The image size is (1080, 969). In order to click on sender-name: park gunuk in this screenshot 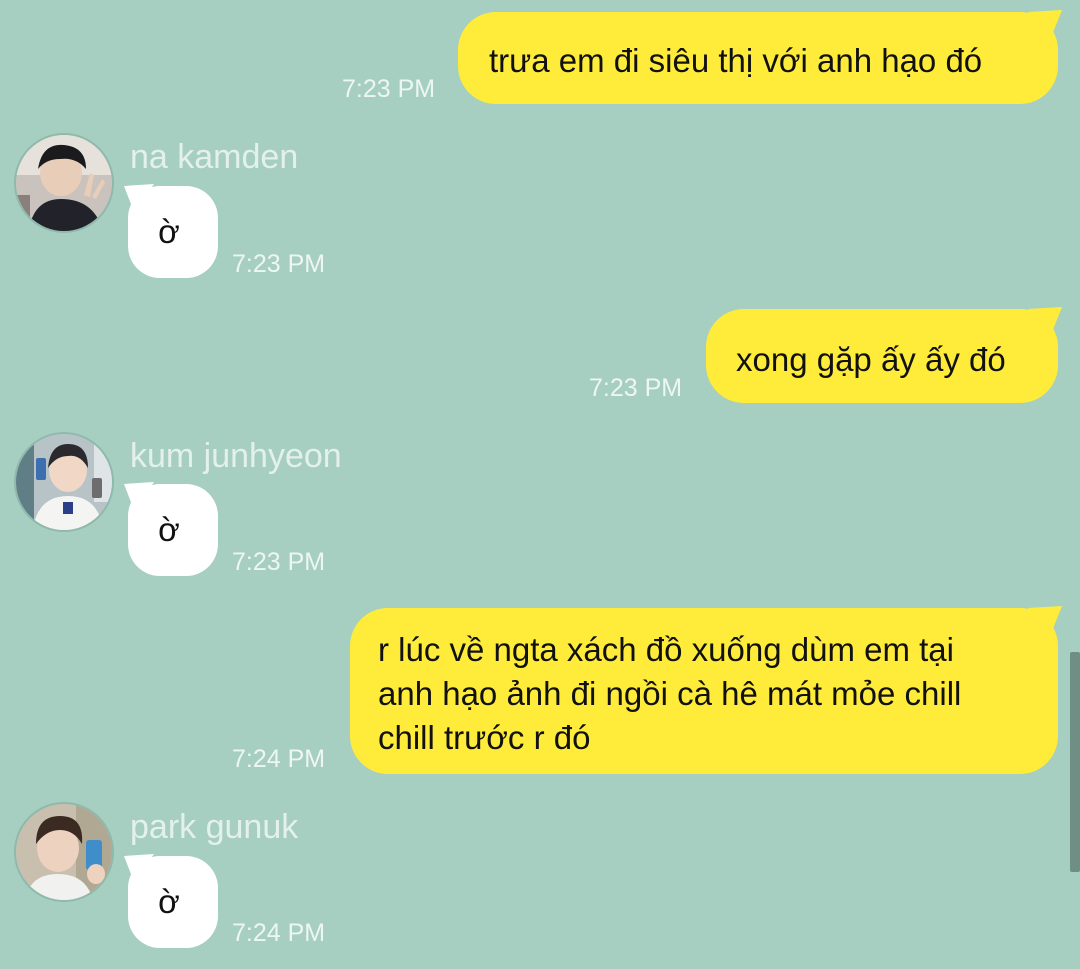, I will do `click(214, 827)`.